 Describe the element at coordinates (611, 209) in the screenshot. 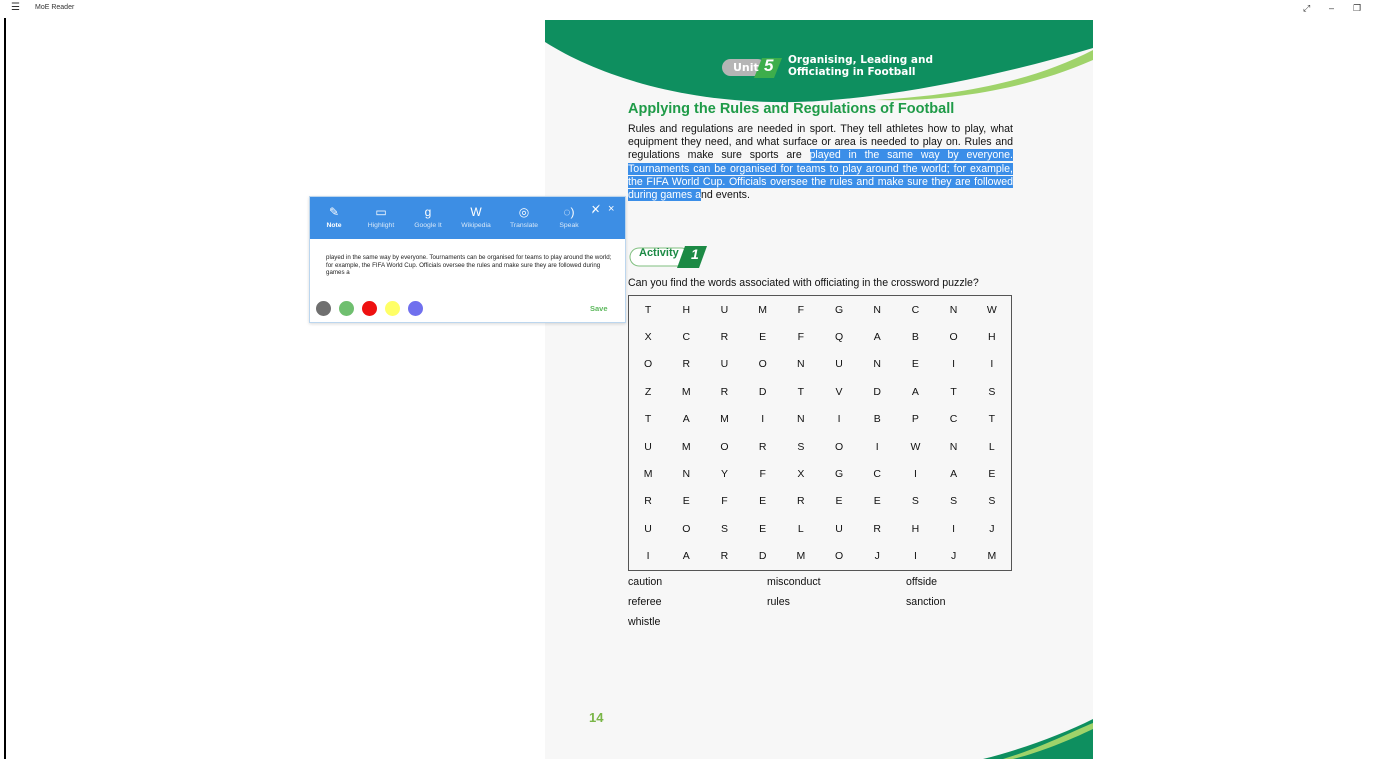

I see `close-icon: ×` at that location.